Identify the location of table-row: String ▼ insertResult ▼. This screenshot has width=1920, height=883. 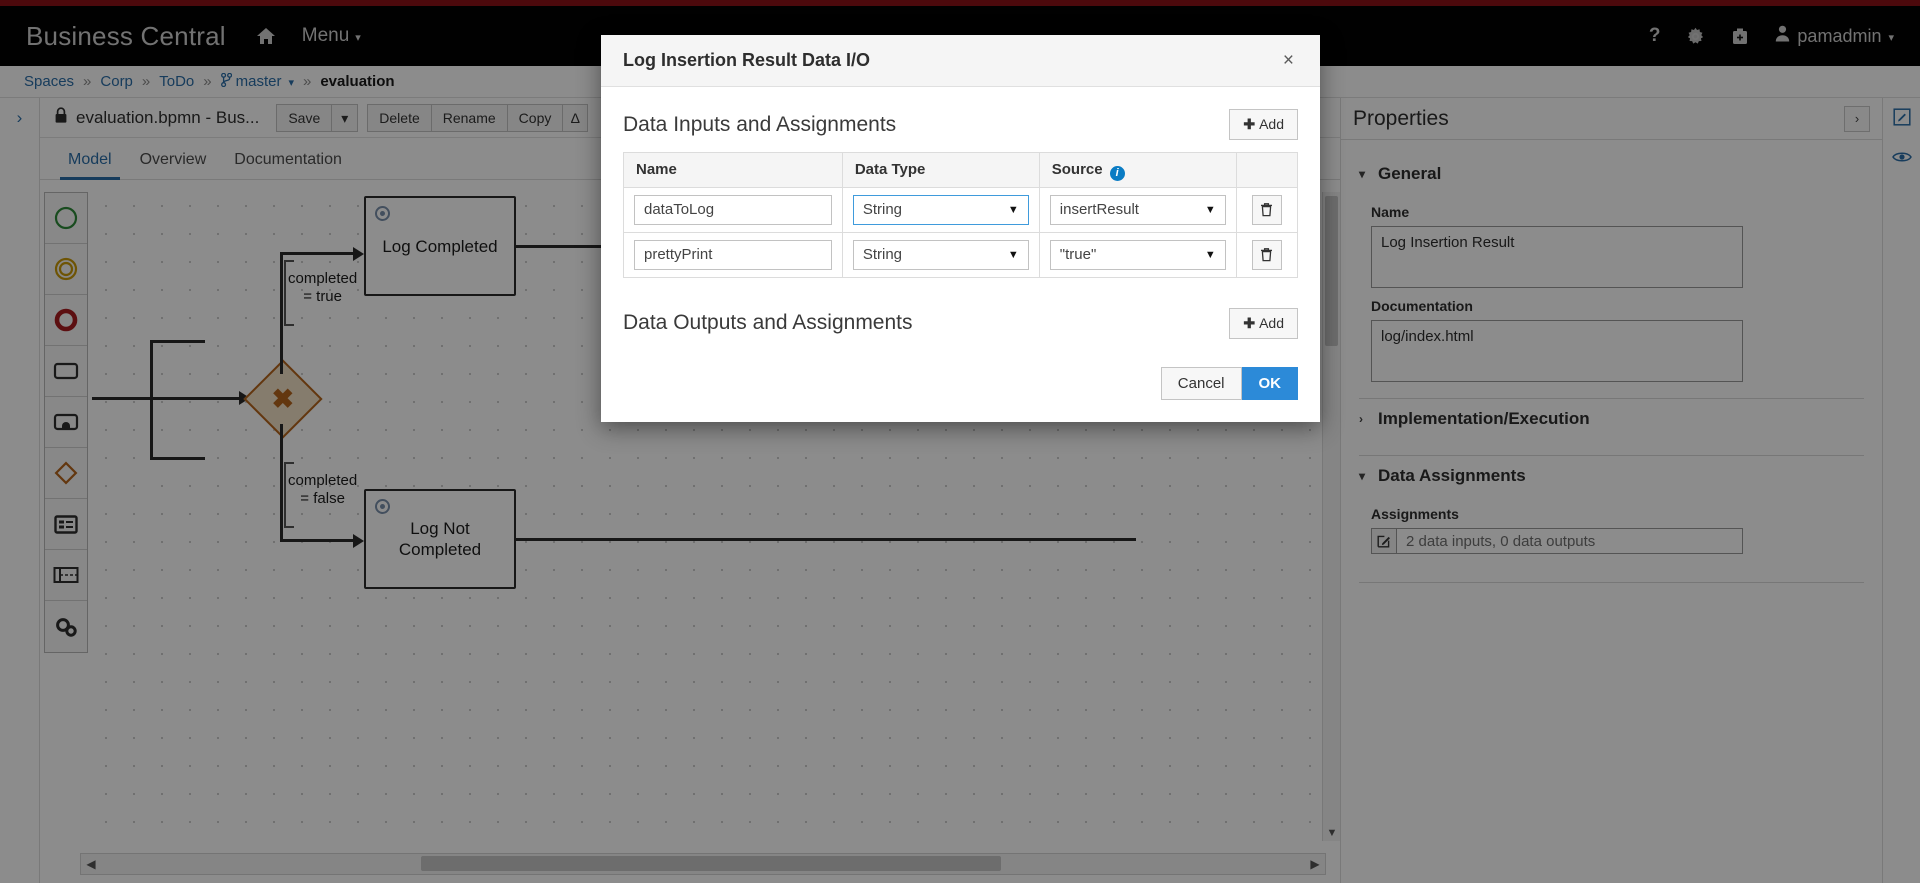
(961, 209).